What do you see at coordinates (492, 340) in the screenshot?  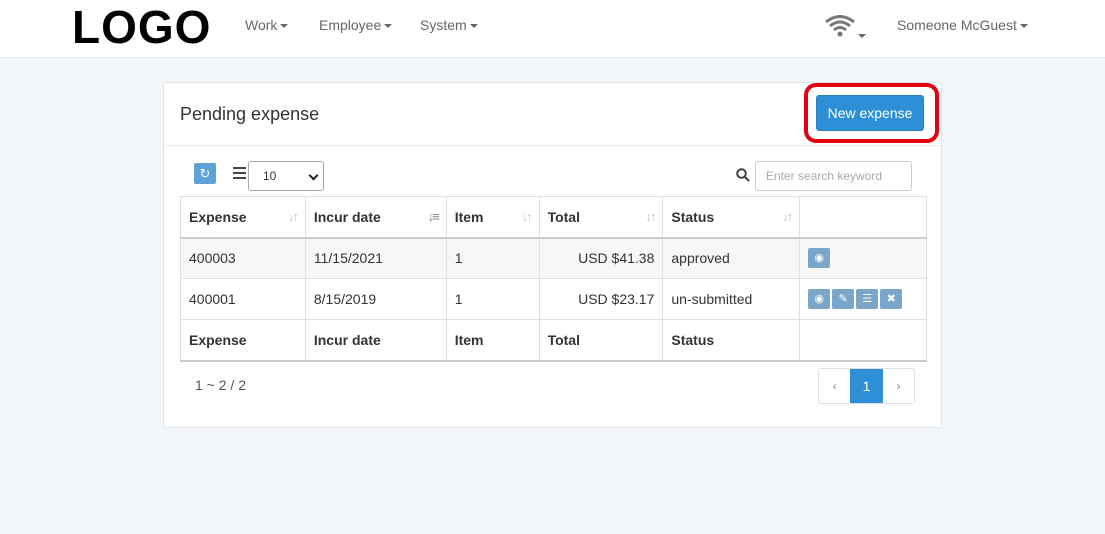 I see `footer-item: Item` at bounding box center [492, 340].